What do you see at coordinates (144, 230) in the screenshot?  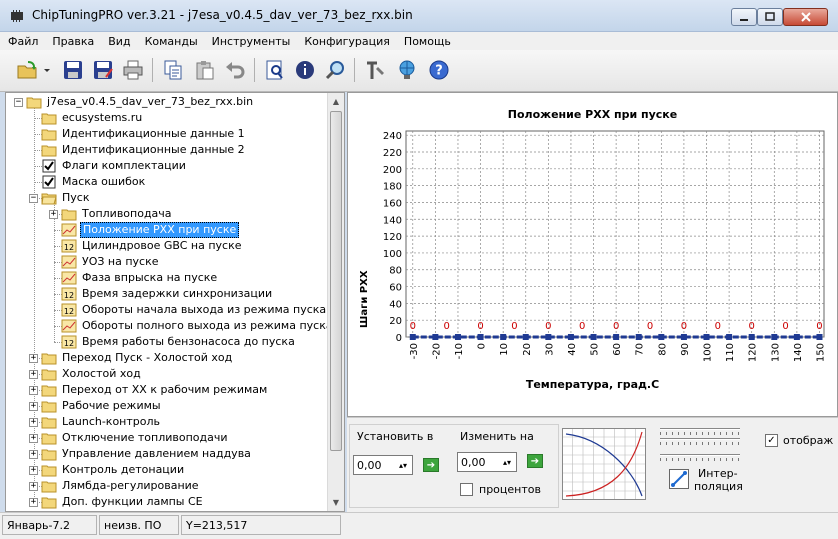 I see `tree-item: Положение РХХ при пуске` at bounding box center [144, 230].